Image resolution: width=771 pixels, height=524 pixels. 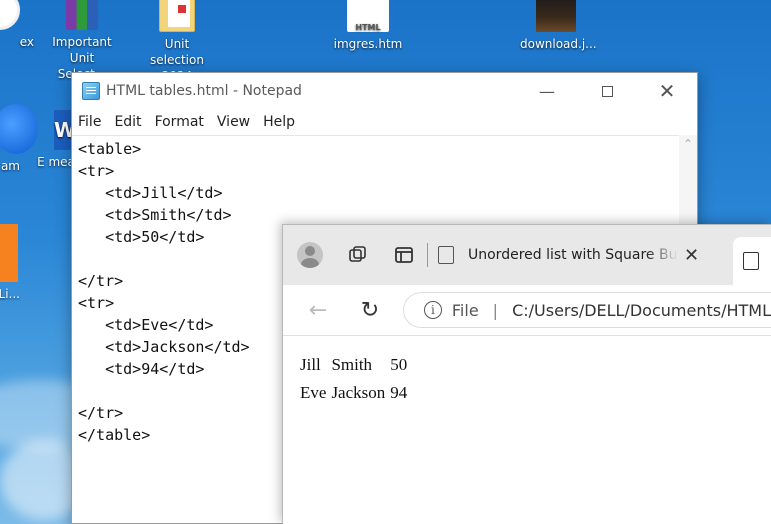 What do you see at coordinates (10, 166) in the screenshot?
I see `desktop-icon-label: k am` at bounding box center [10, 166].